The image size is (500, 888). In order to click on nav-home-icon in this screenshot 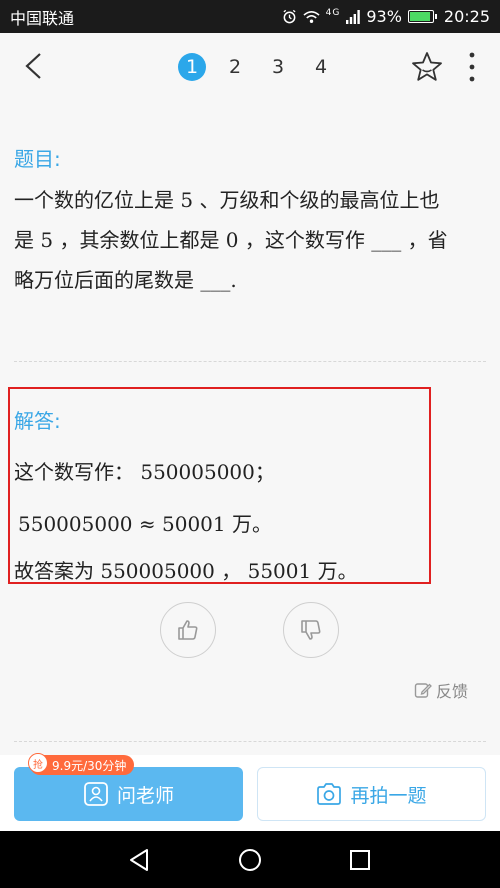, I will do `click(250, 860)`.